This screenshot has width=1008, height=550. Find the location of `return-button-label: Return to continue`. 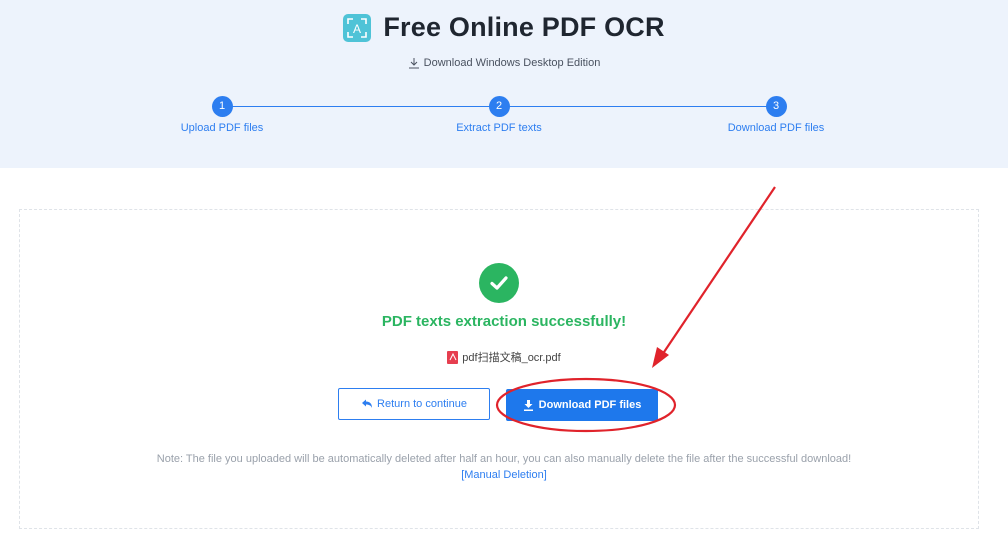

return-button-label: Return to continue is located at coordinates (422, 404).